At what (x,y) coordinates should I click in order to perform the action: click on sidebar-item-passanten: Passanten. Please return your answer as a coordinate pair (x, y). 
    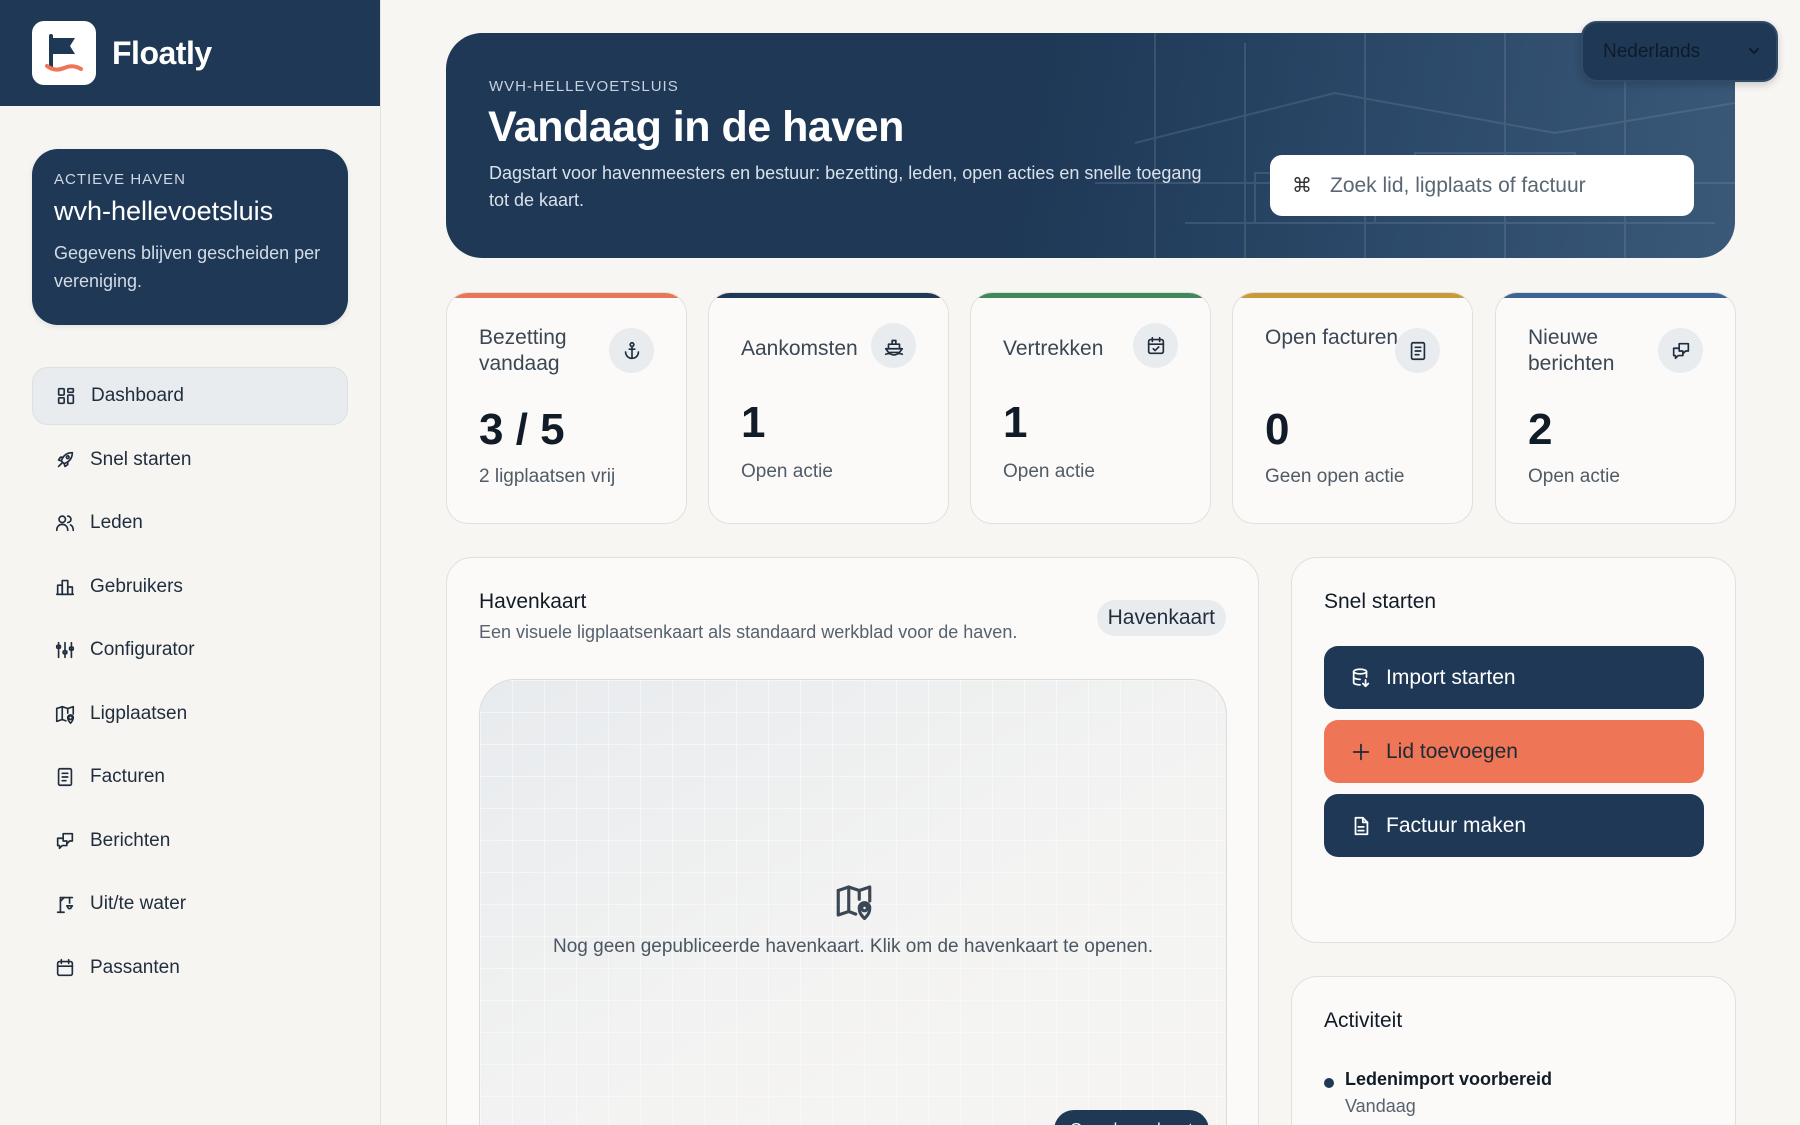
    Looking at the image, I should click on (190, 968).